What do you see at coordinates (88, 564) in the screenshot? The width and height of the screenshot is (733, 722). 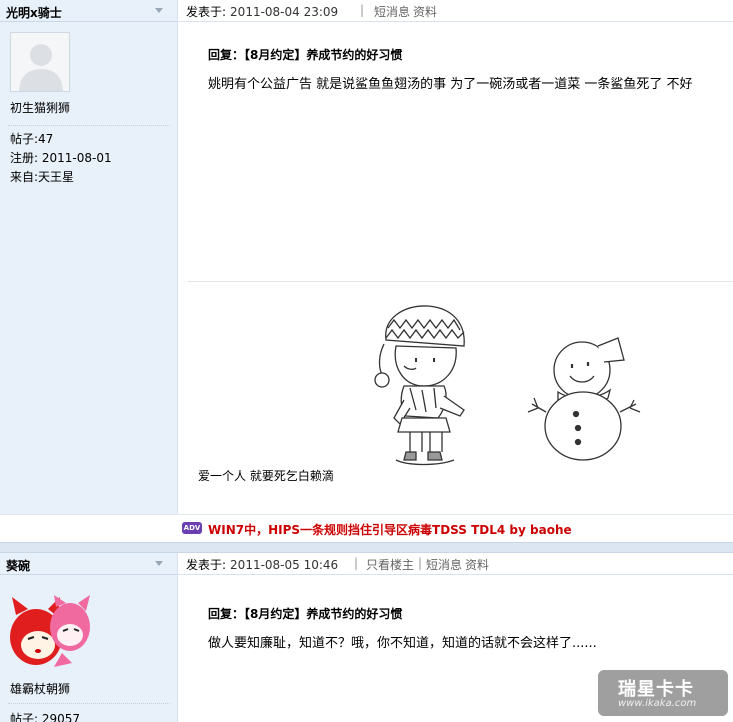 I see `author-header: 葵碗` at bounding box center [88, 564].